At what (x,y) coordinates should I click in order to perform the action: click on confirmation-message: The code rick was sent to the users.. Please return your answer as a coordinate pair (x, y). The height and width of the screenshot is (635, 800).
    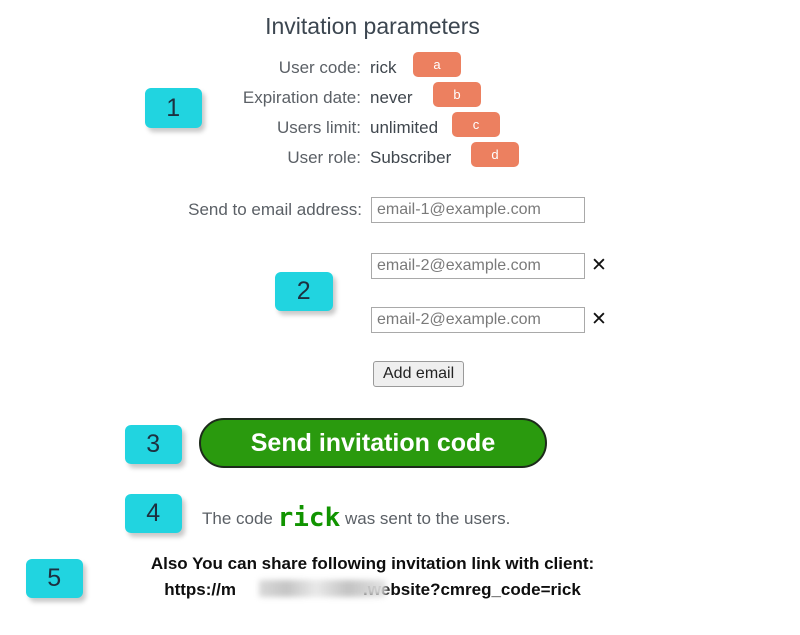
    Looking at the image, I should click on (356, 518).